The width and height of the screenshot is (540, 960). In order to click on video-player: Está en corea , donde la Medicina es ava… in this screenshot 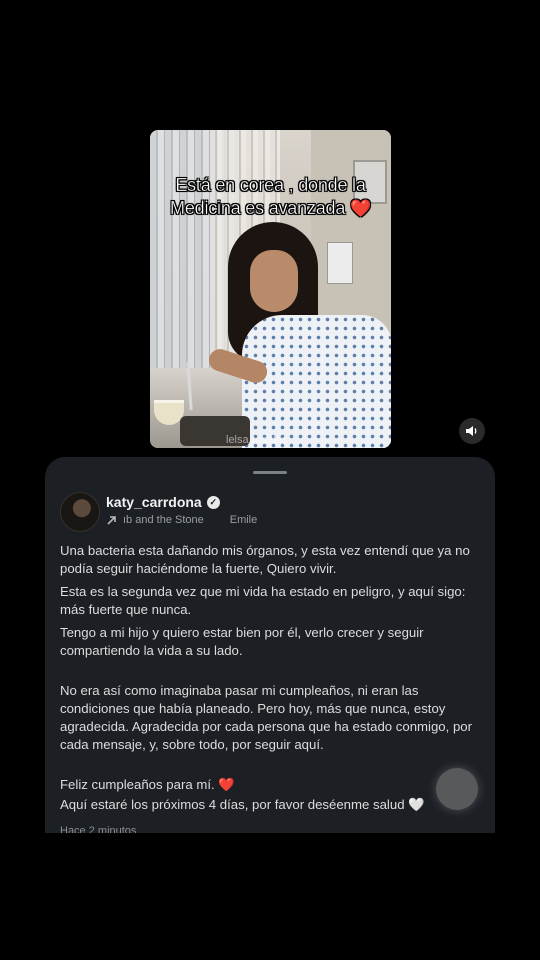, I will do `click(270, 289)`.